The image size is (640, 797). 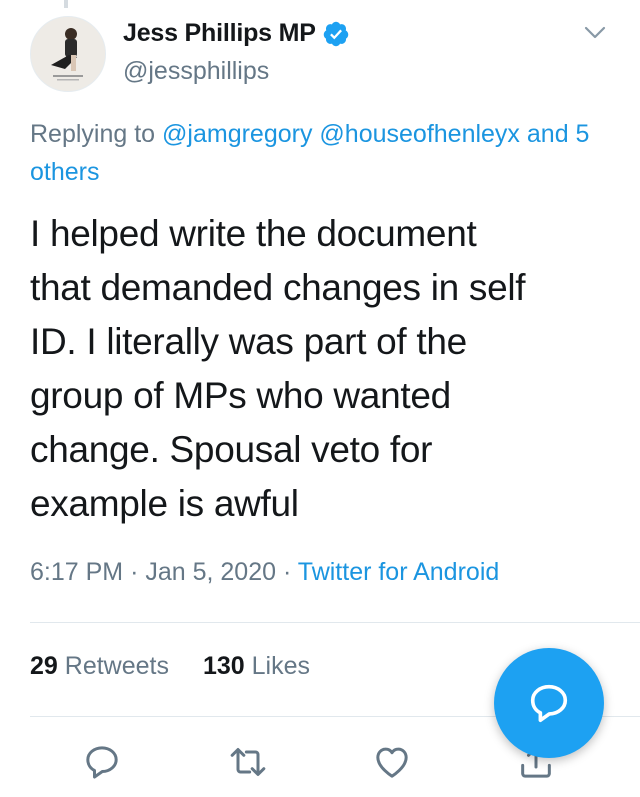 What do you see at coordinates (231, 449) in the screenshot?
I see `tweet-text-line: change. Spousal veto for` at bounding box center [231, 449].